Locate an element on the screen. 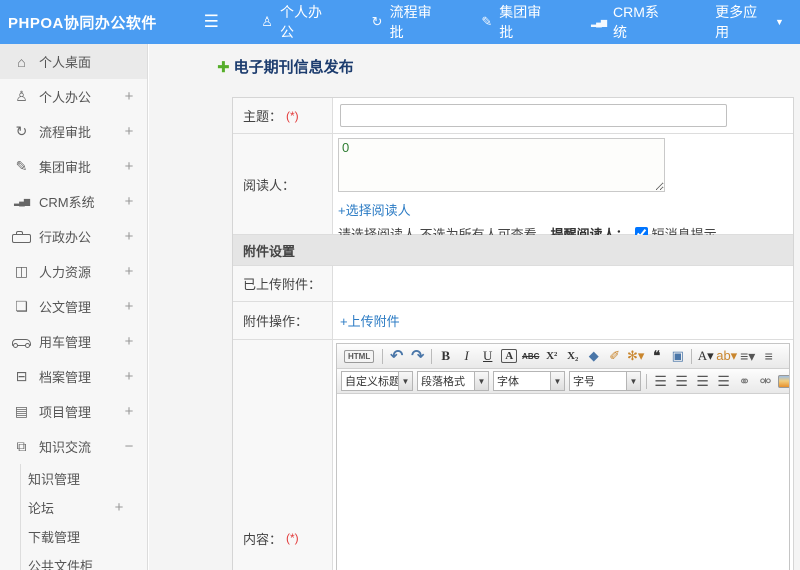 Image resolution: width=800 pixels, height=570 pixels. underline-button: U is located at coordinates (487, 356).